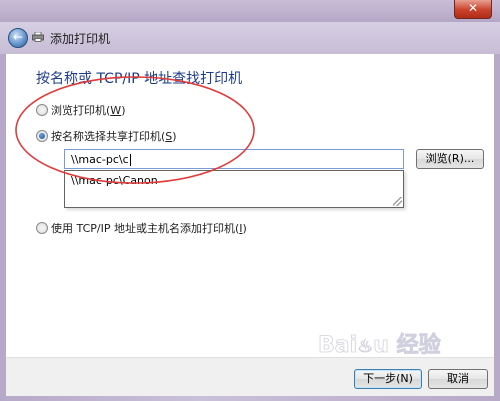  What do you see at coordinates (42, 136) in the screenshot?
I see `radio-shared` at bounding box center [42, 136].